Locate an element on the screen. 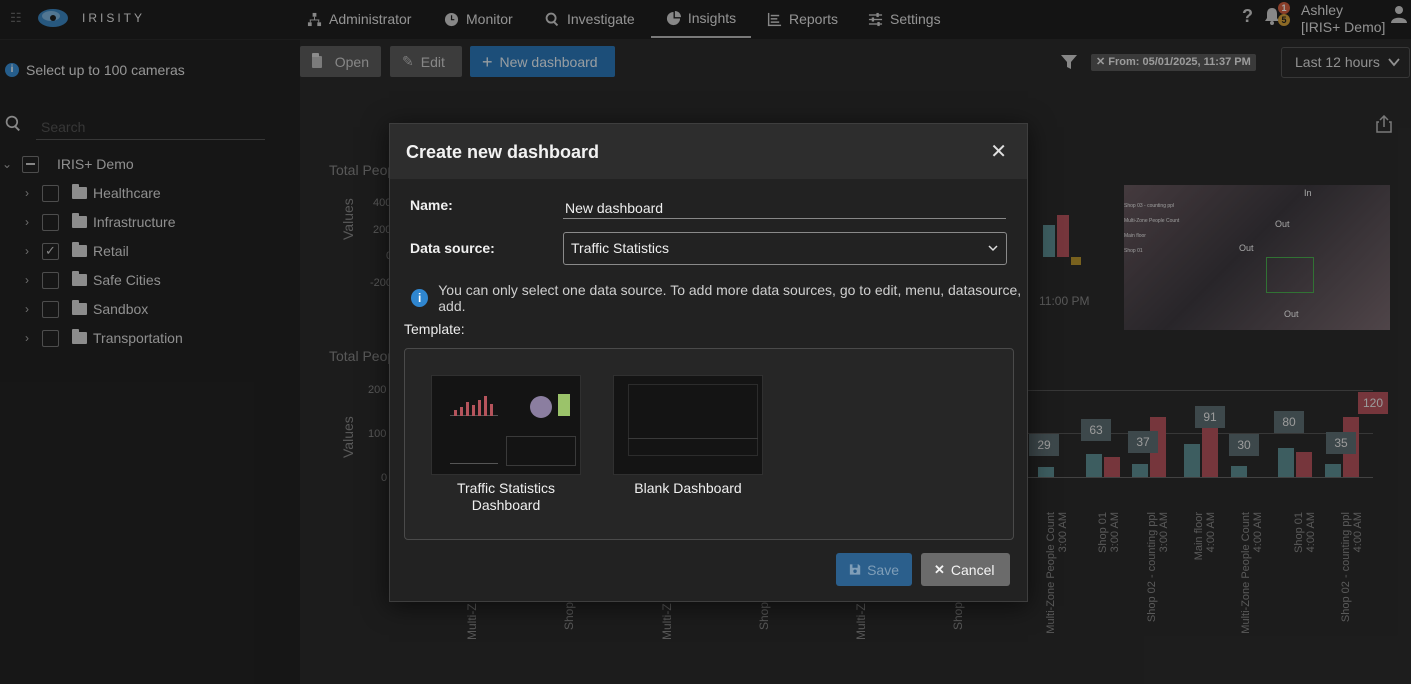 The height and width of the screenshot is (684, 1411). dashboard-name-input is located at coordinates (784, 208).